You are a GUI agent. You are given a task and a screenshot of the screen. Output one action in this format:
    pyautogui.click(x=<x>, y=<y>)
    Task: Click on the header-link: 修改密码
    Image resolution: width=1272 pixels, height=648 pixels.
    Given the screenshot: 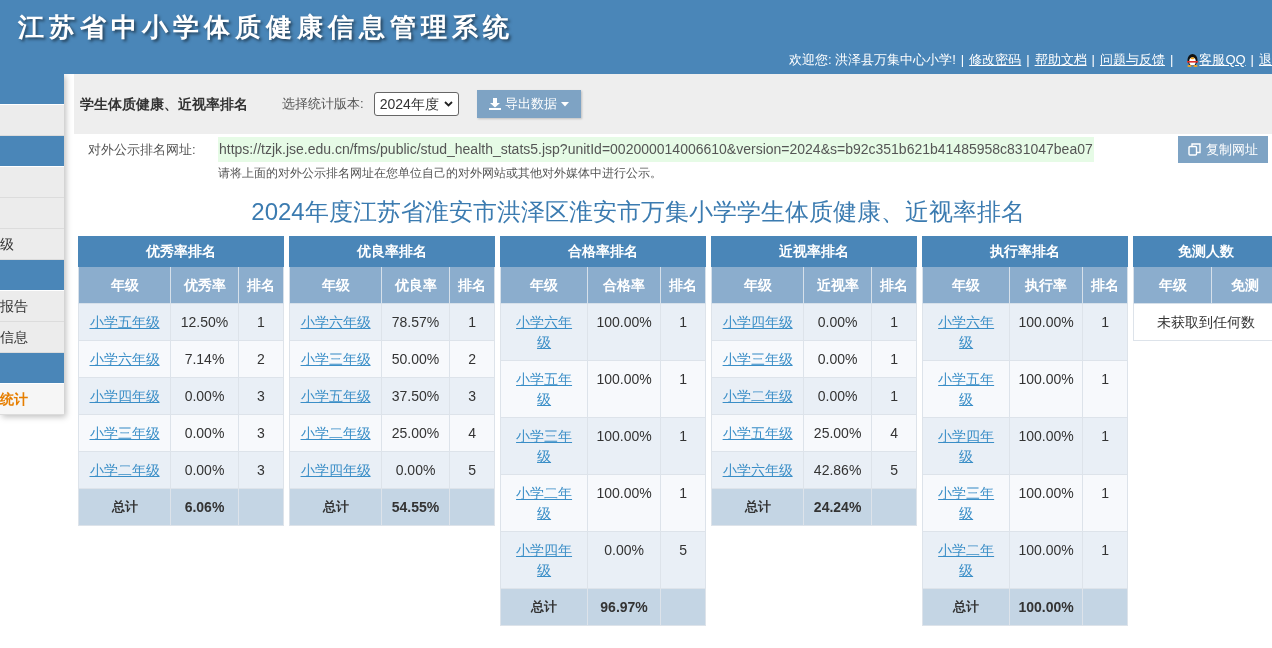 What is the action you would take?
    pyautogui.click(x=995, y=60)
    